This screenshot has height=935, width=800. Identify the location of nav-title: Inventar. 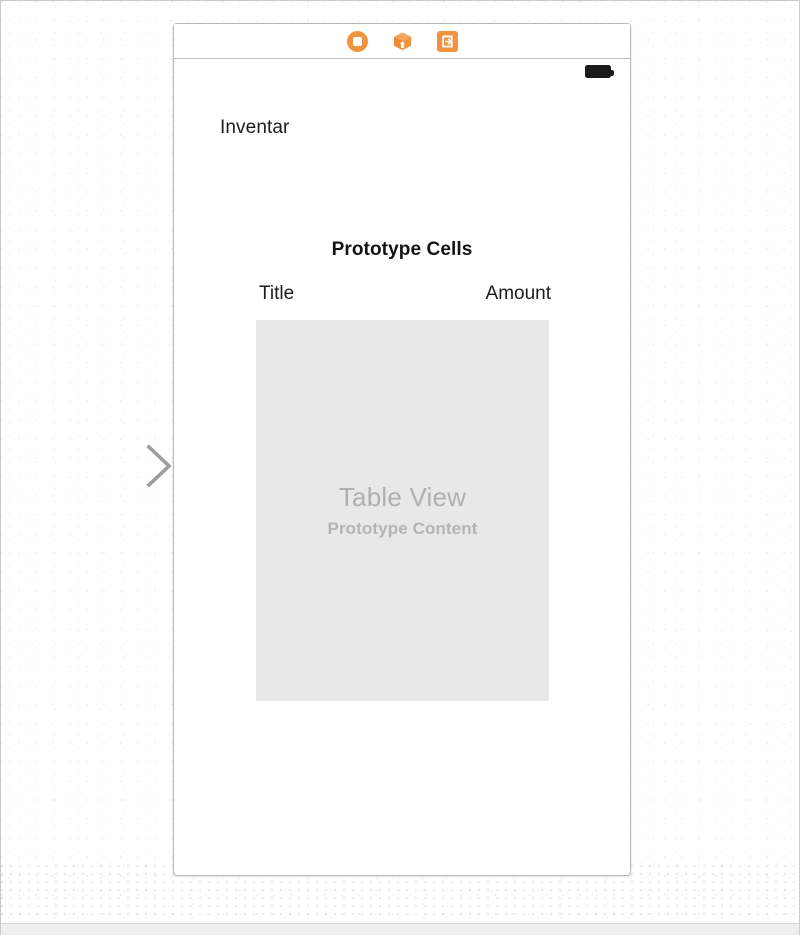
(255, 127).